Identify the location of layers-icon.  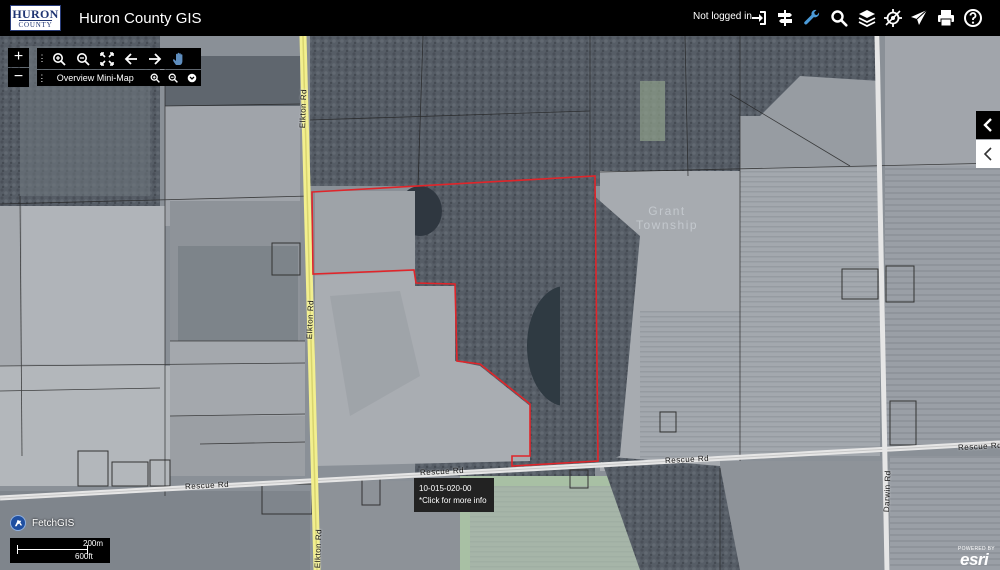
(867, 18).